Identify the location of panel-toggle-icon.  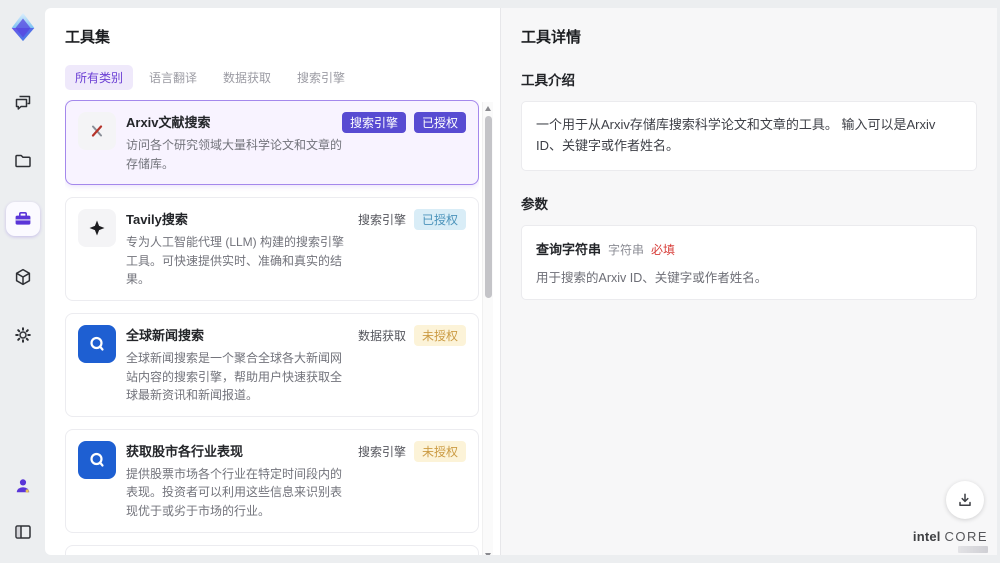
(23, 532).